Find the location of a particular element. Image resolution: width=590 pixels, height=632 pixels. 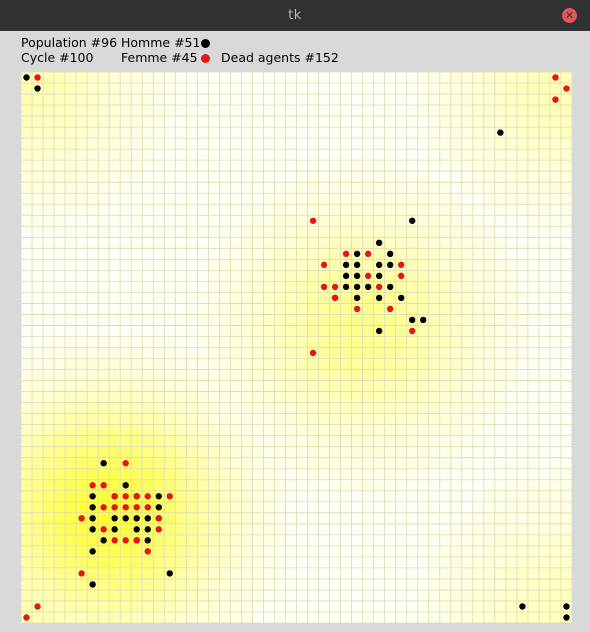

window-title: tk is located at coordinates (295, 15).